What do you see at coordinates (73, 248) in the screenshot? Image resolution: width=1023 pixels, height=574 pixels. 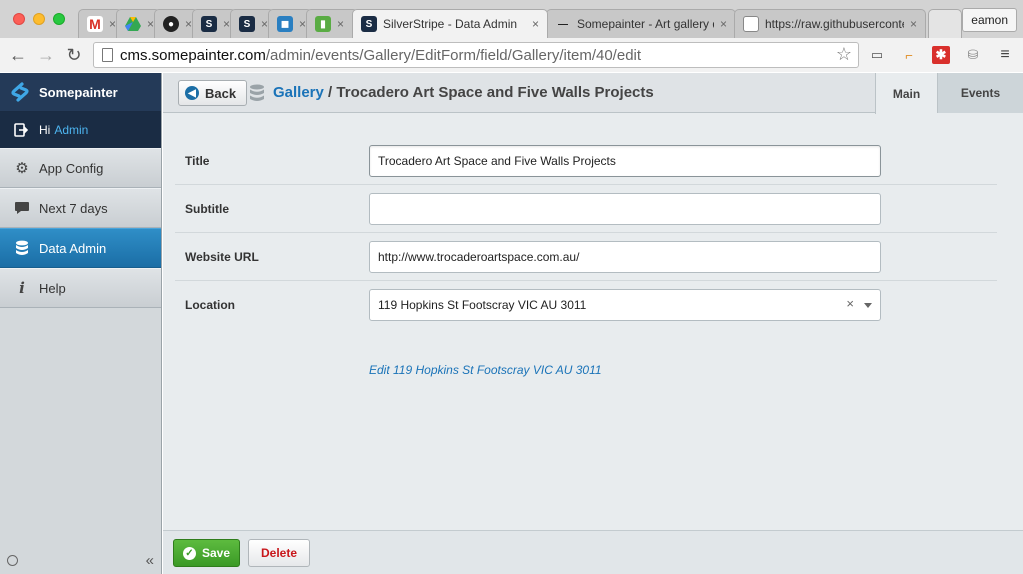 I see `sidebar-item-label: Data Admin` at bounding box center [73, 248].